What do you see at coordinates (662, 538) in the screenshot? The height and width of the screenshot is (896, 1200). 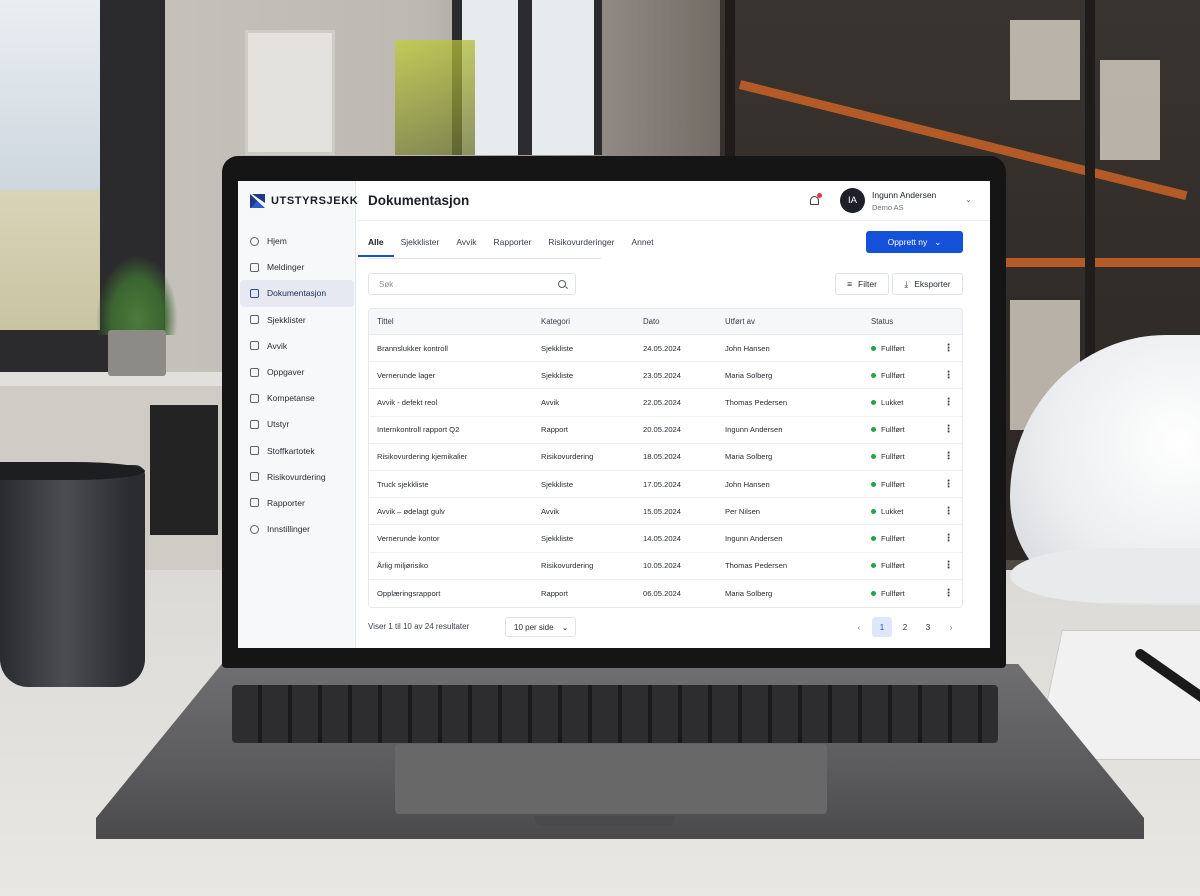 I see `cell-date: 14.05.2024` at bounding box center [662, 538].